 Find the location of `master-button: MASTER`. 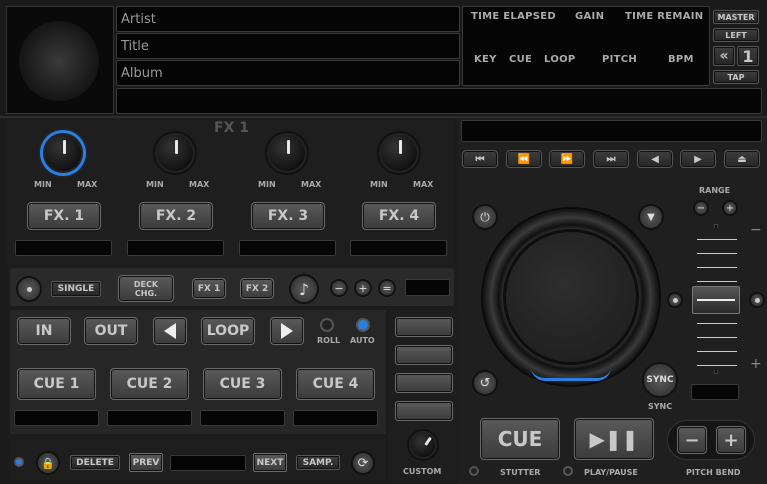

master-button: MASTER is located at coordinates (736, 17).